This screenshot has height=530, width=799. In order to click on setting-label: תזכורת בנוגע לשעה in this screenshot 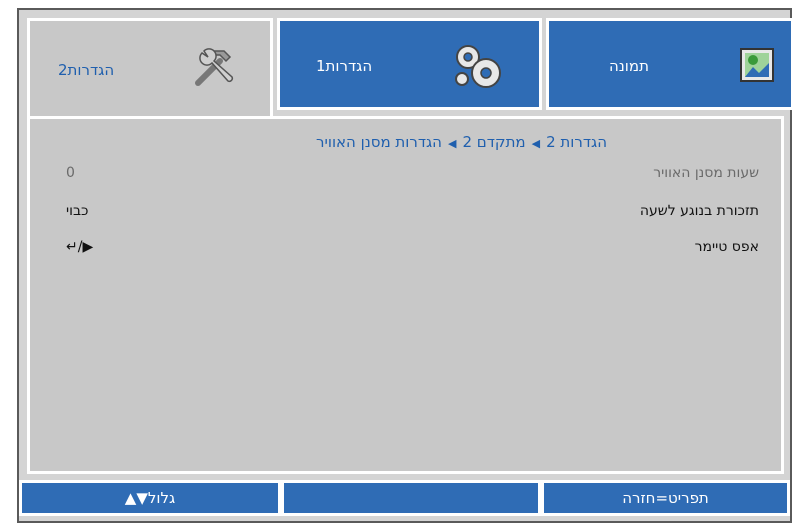, I will do `click(699, 211)`.